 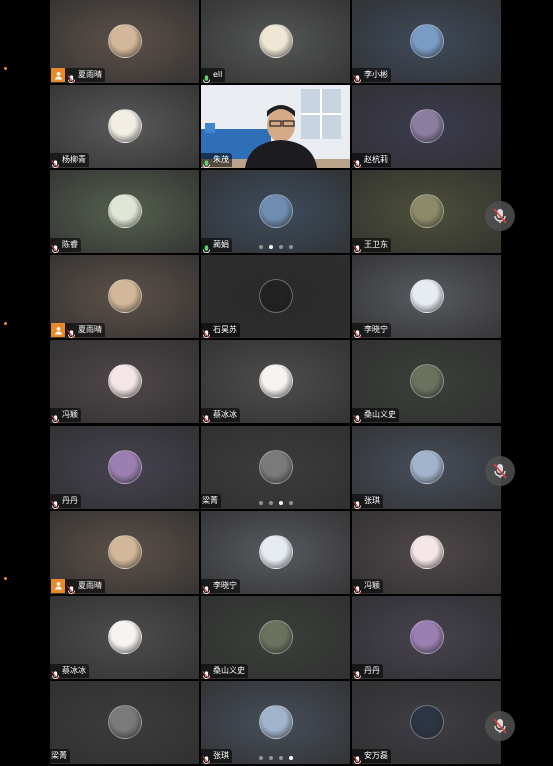 What do you see at coordinates (124, 127) in the screenshot?
I see `participant-tile: 杨柳青` at bounding box center [124, 127].